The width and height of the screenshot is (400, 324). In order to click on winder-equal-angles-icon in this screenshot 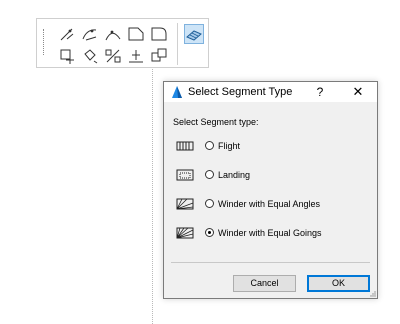, I will do `click(185, 204)`.